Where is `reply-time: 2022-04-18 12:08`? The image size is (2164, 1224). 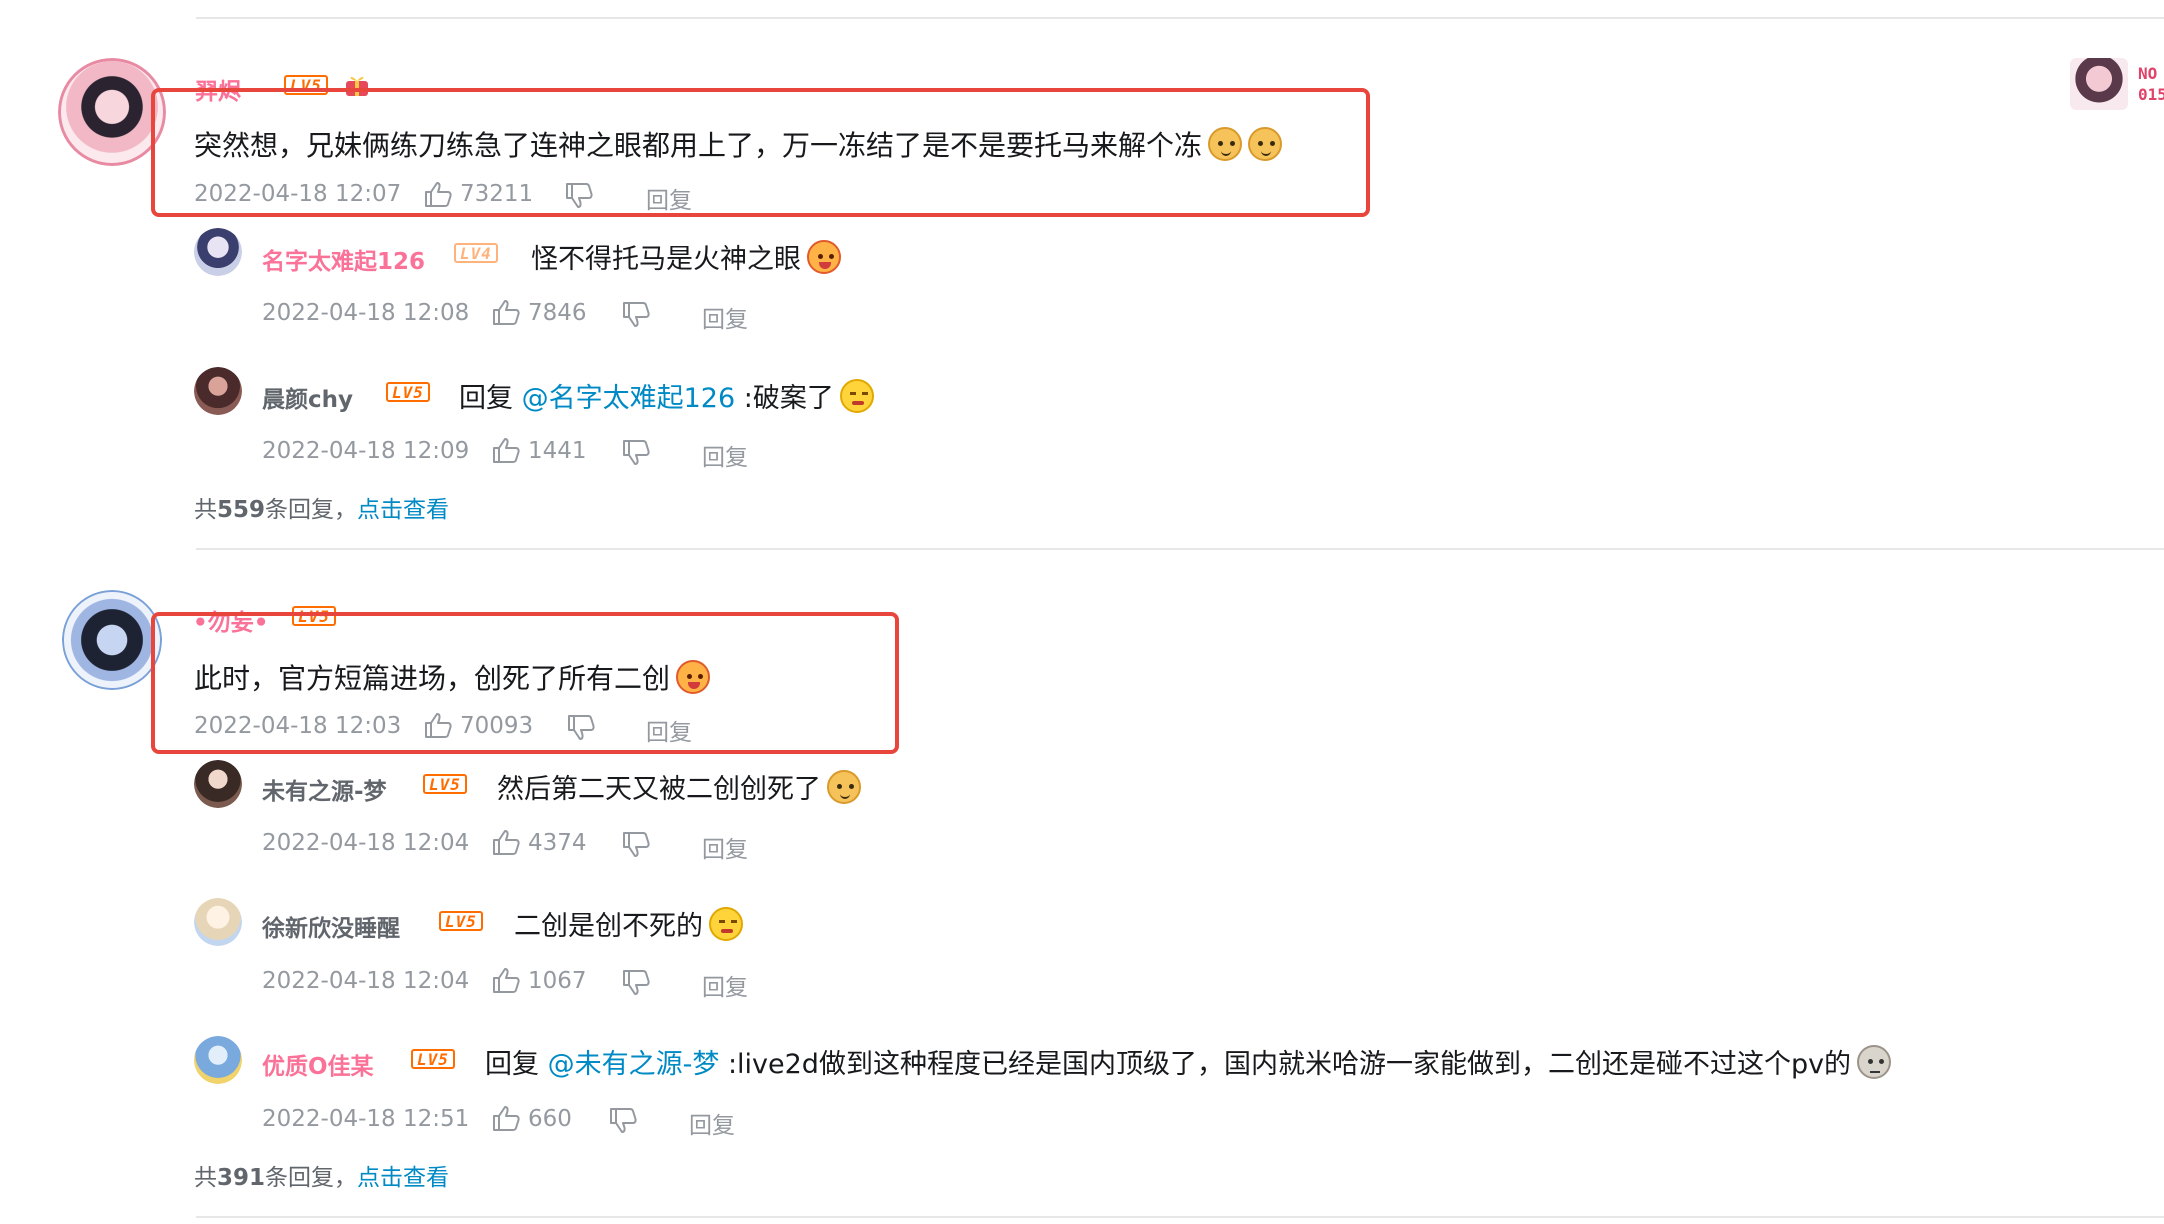 reply-time: 2022-04-18 12:08 is located at coordinates (366, 313).